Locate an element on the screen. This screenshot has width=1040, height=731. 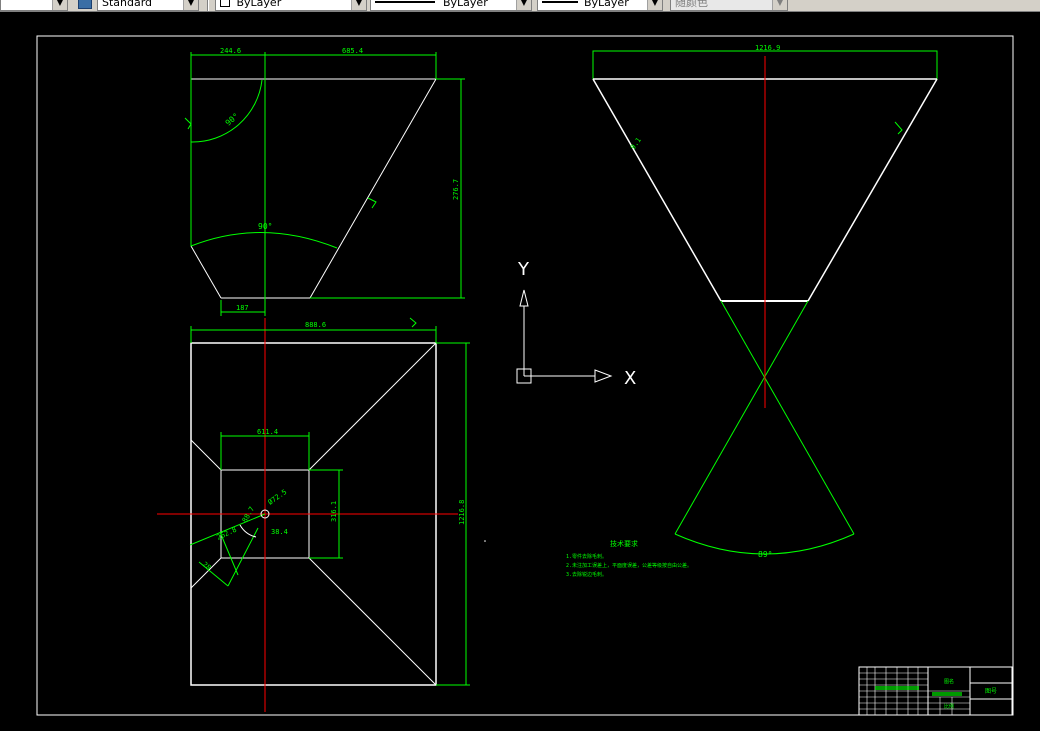
ucs-y-label: Y is located at coordinates (523, 269).